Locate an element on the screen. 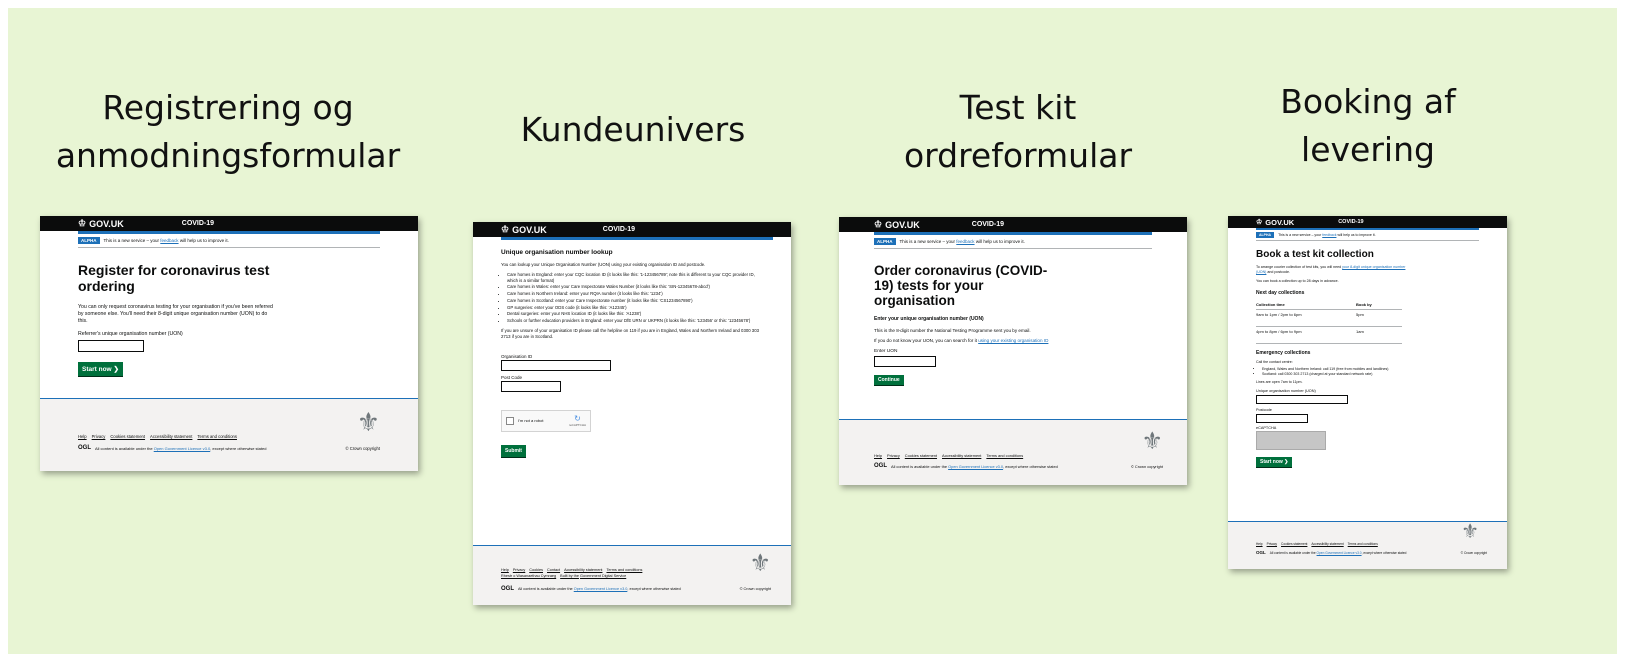  recaptcha-widget: I'm not a robot ↻ reCAPTCHA is located at coordinates (546, 420).